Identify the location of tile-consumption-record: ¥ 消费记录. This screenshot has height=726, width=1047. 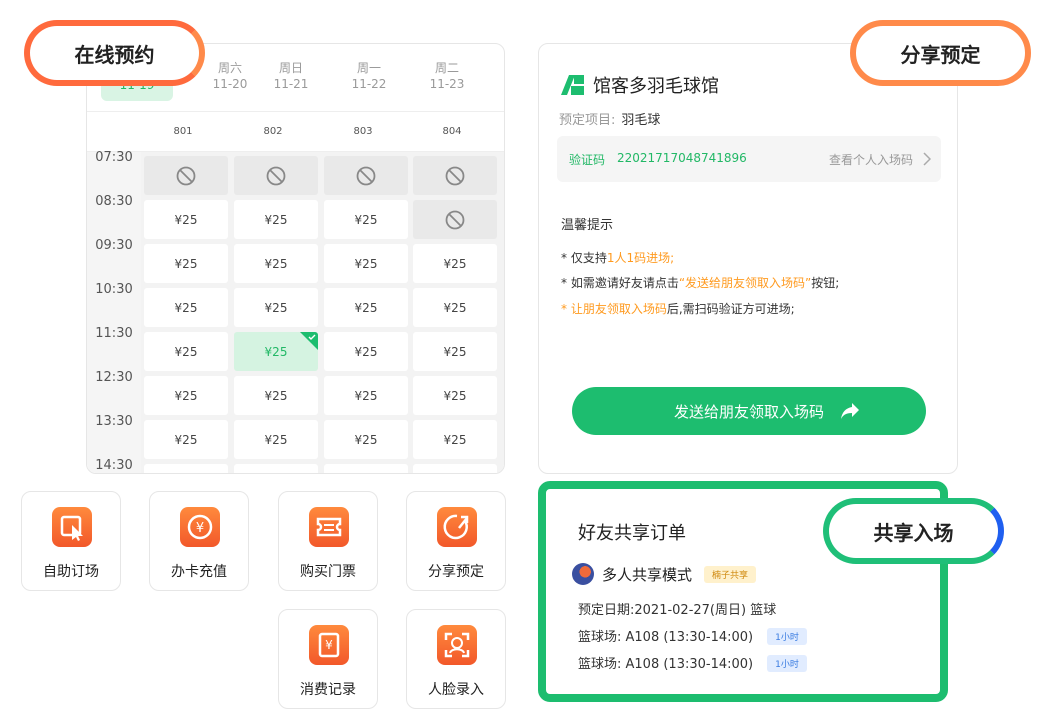
(328, 659).